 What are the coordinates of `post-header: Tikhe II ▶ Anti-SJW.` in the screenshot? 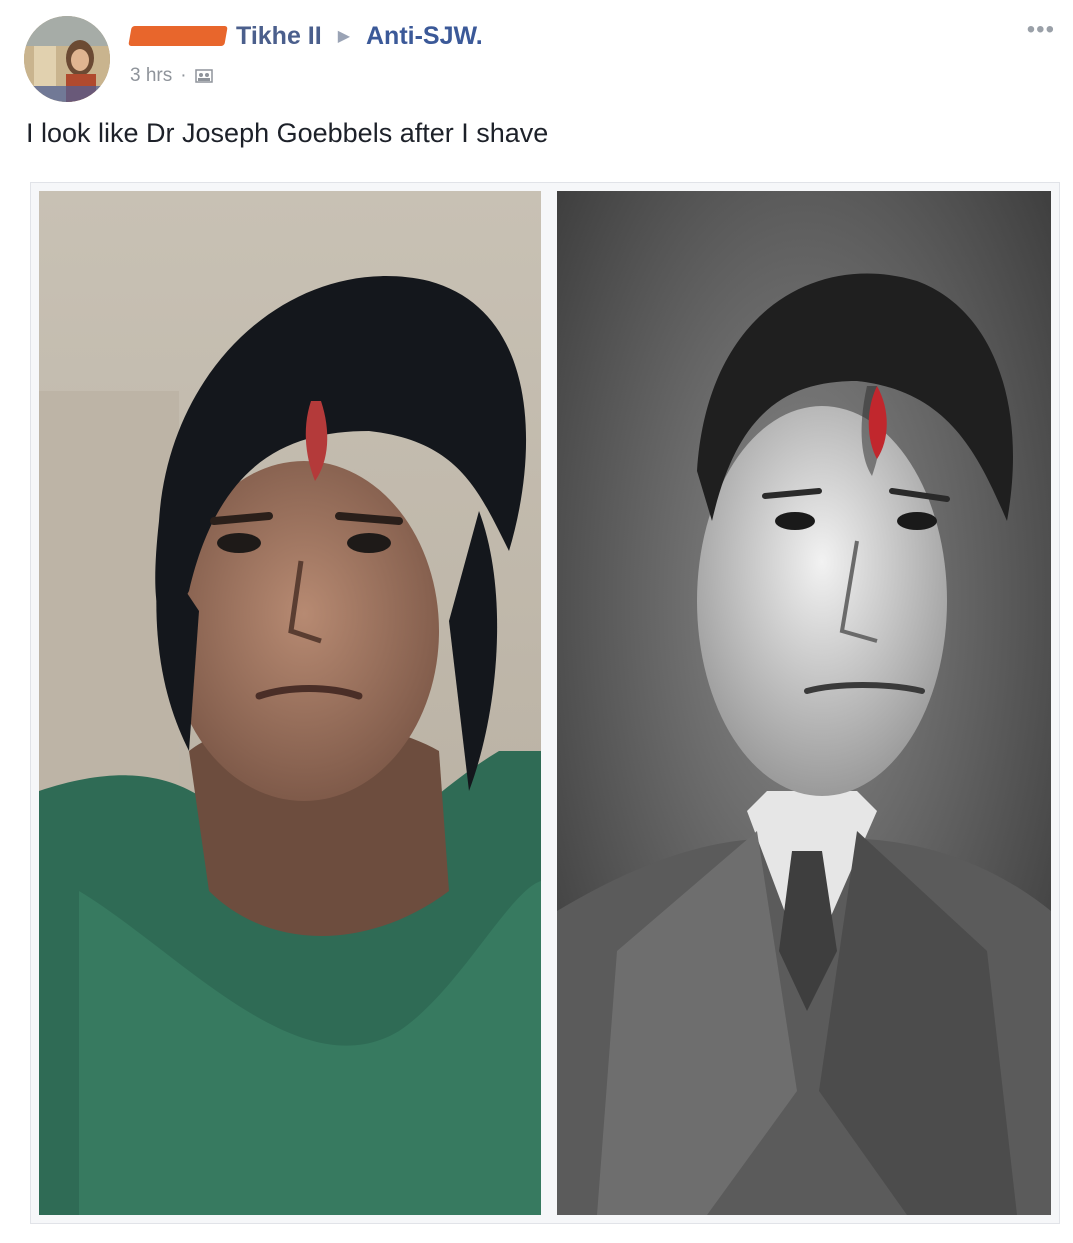 It's located at (305, 36).